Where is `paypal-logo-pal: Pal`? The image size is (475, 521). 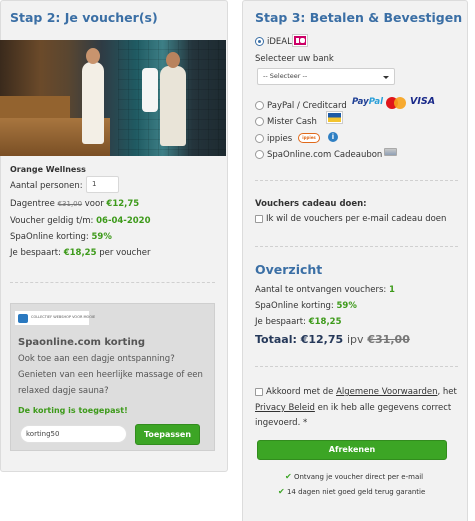
paypal-logo-pal: Pal is located at coordinates (376, 102).